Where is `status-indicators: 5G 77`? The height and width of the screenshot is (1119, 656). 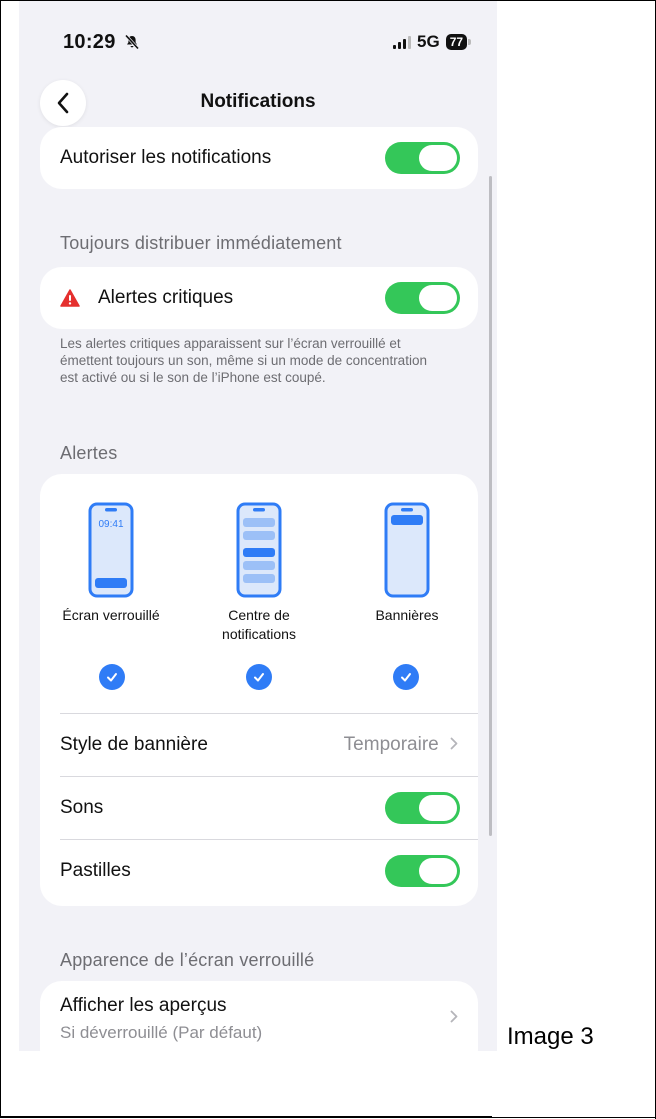
status-indicators: 5G 77 is located at coordinates (432, 42).